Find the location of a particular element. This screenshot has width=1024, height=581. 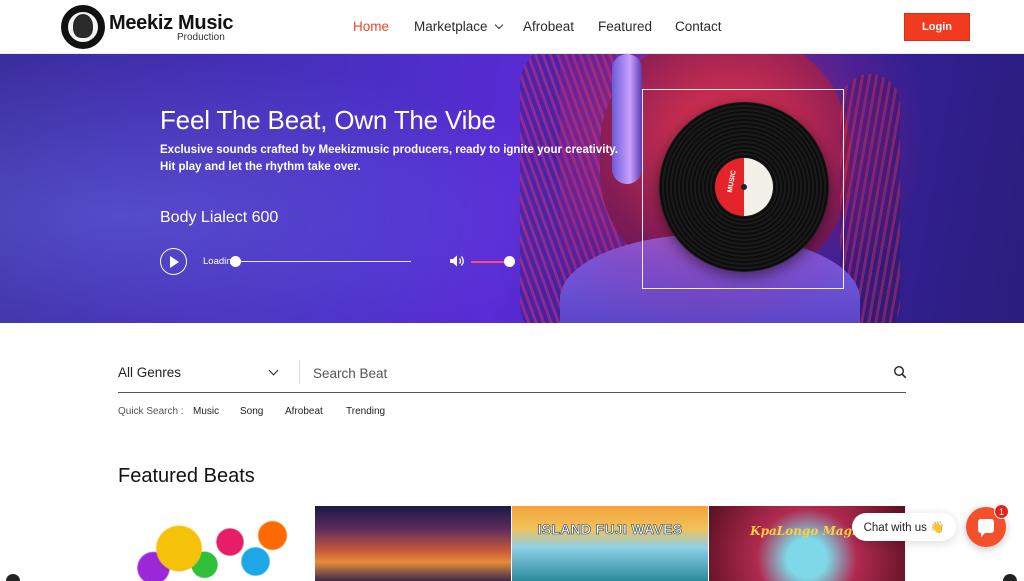

logo-portrait is located at coordinates (83, 26).